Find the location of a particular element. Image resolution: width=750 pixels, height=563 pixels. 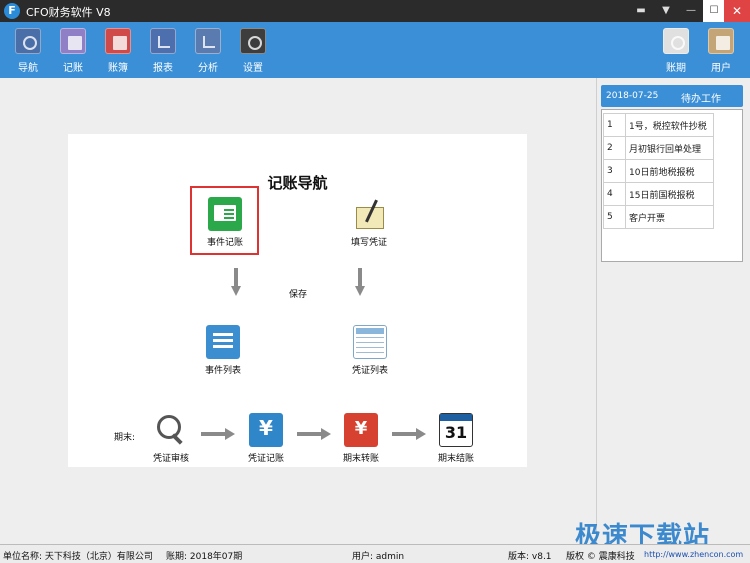

voucher-review-label: 凭证审核 is located at coordinates (170, 459).